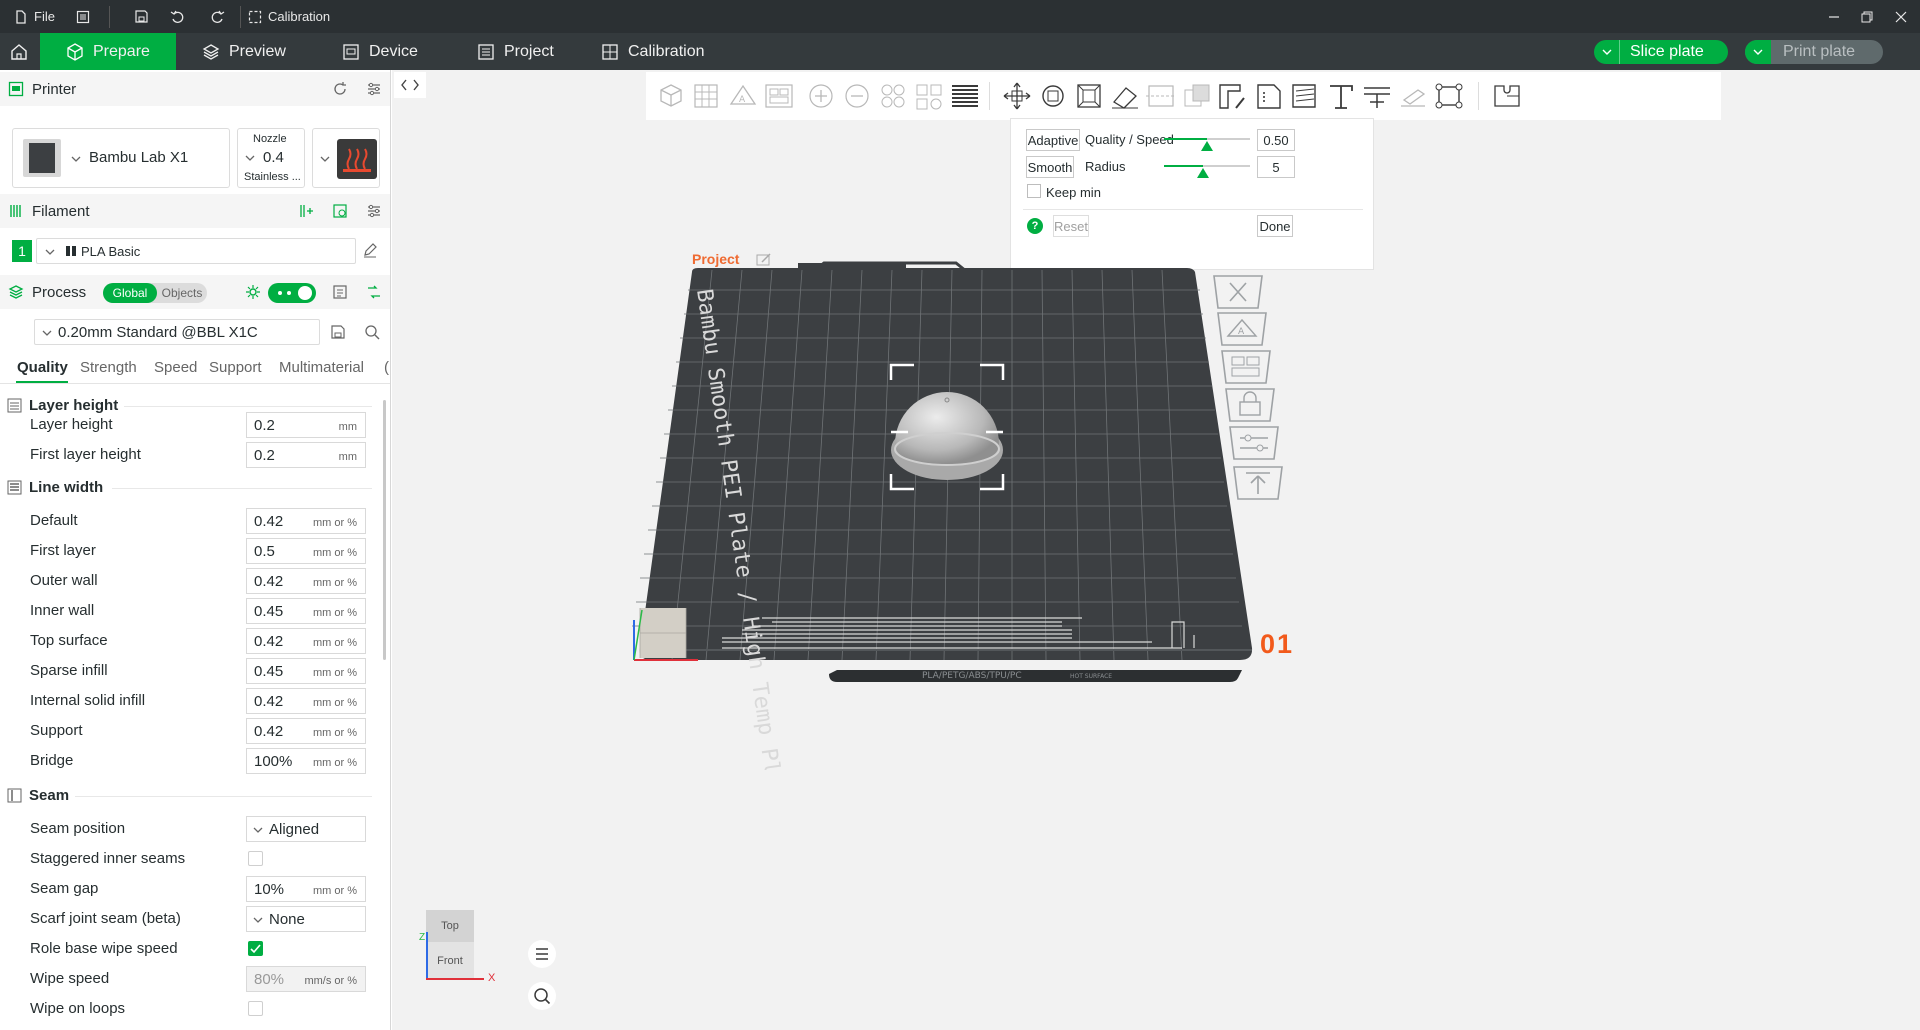 This screenshot has width=1920, height=1030. What do you see at coordinates (306, 979) in the screenshot?
I see `wipe-speed-input: 80% mm/s or %` at bounding box center [306, 979].